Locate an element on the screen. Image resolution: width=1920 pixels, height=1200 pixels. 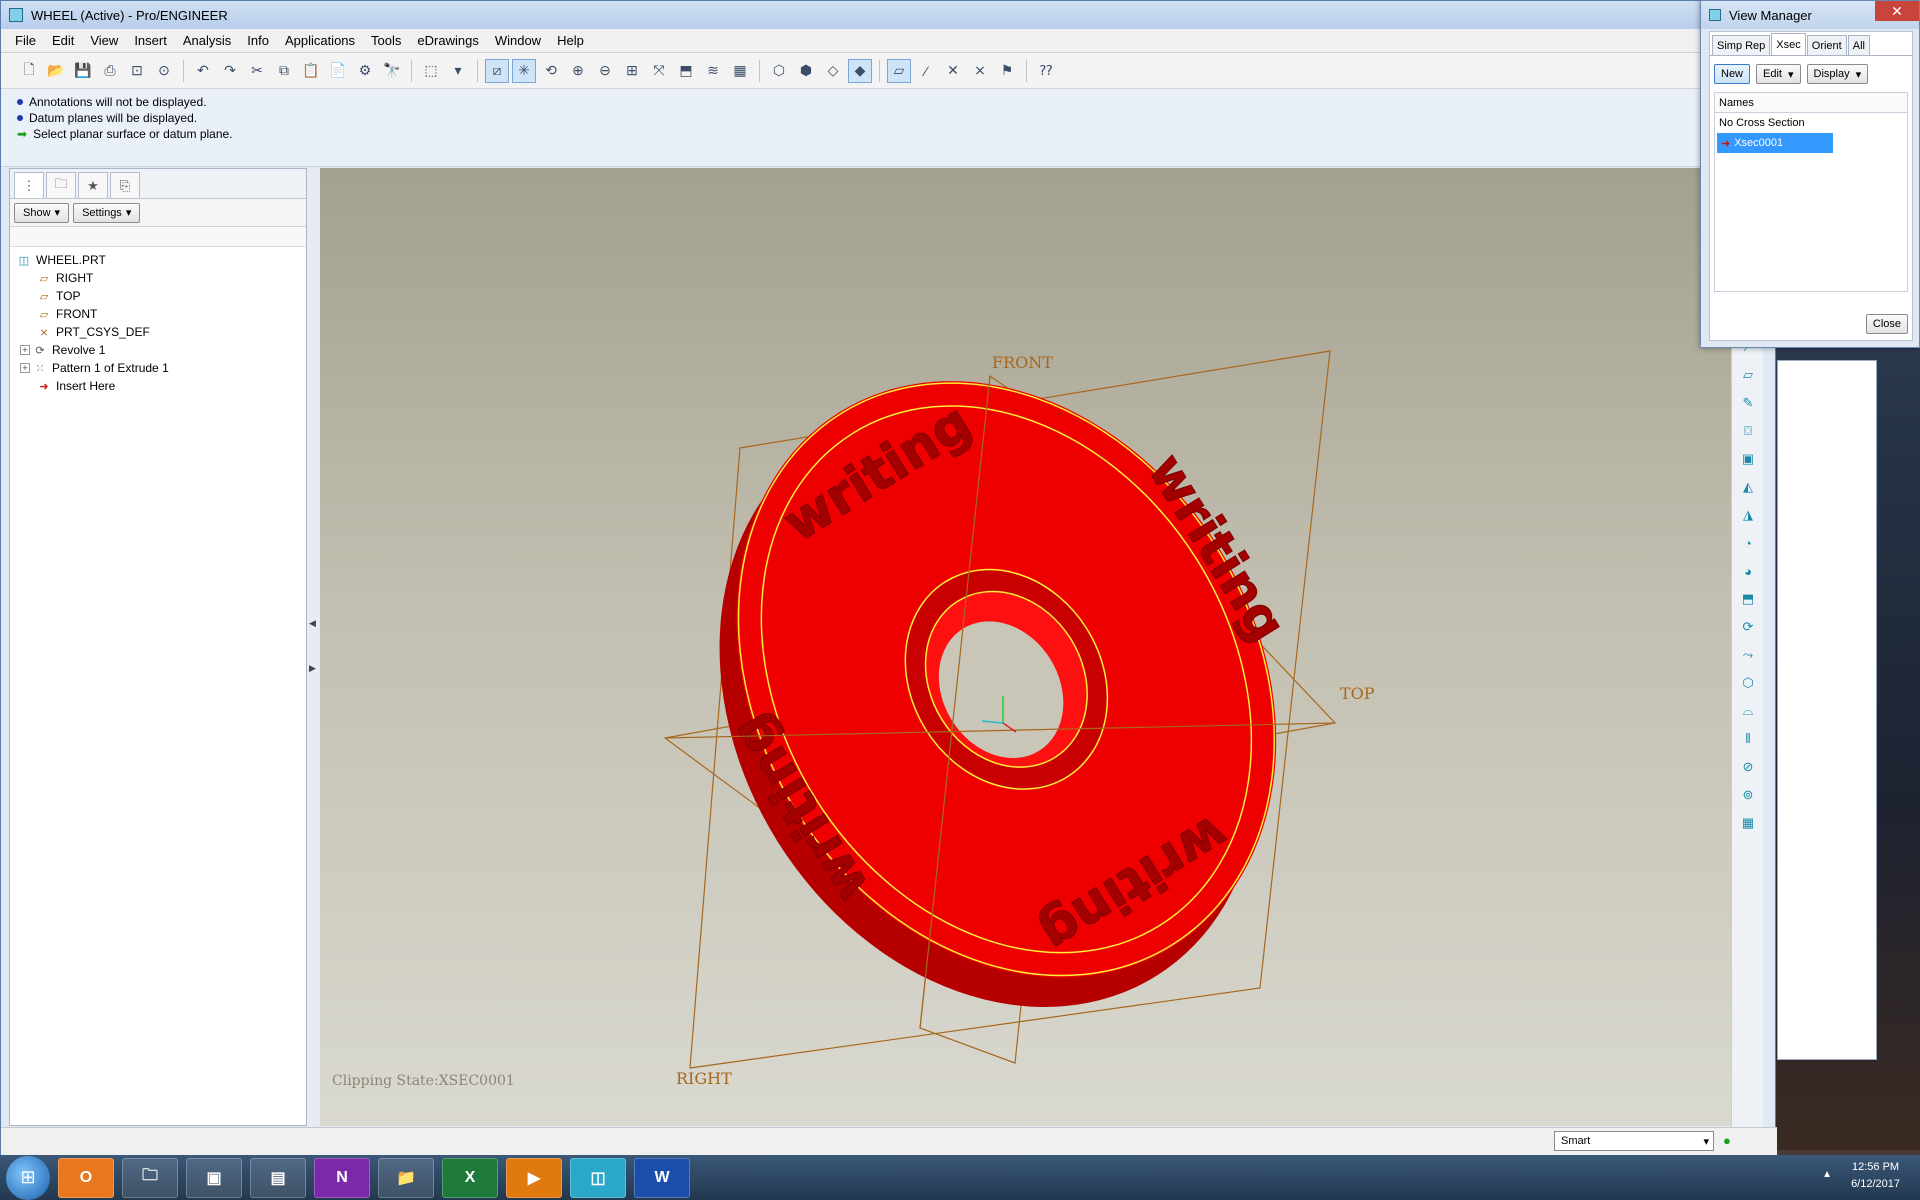
list-item: No Cross Section is located at coordinates (1811, 123).